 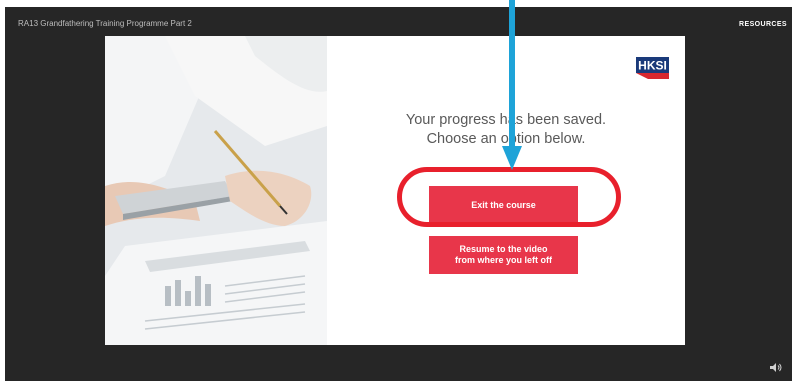 I want to click on resume-button-label-line2: from where you left off, so click(x=503, y=260).